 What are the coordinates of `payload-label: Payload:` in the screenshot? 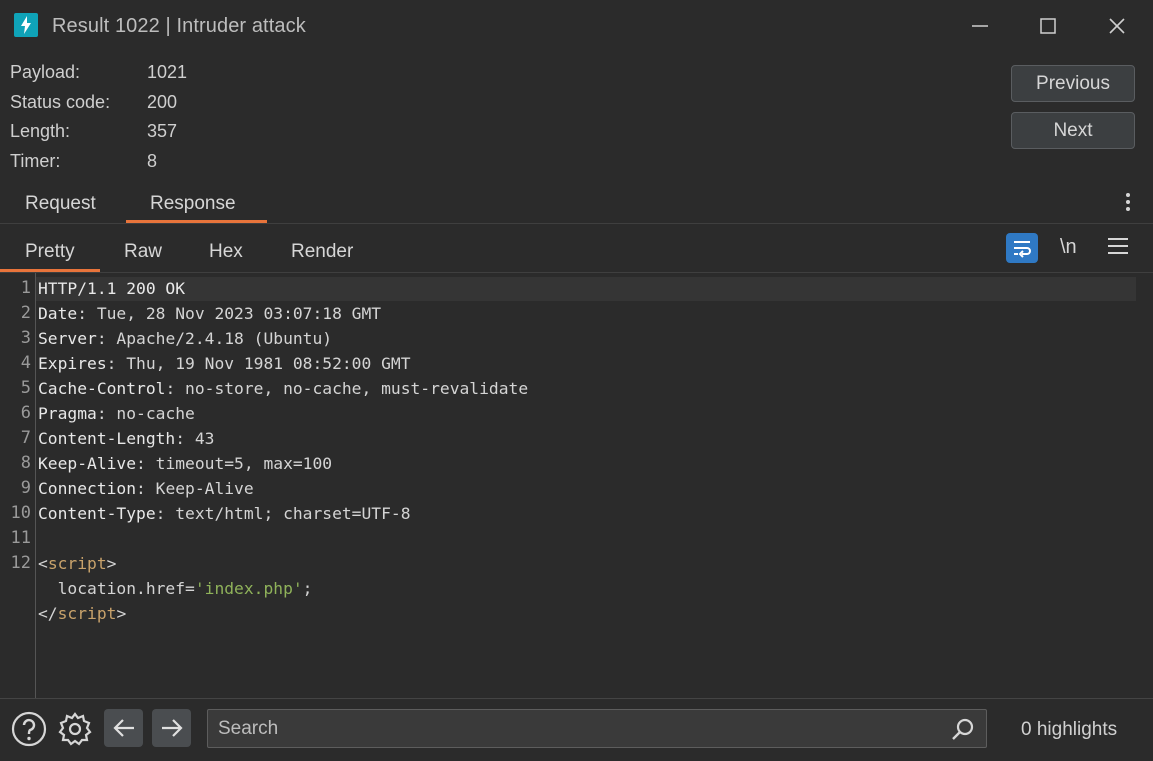 It's located at (45, 72).